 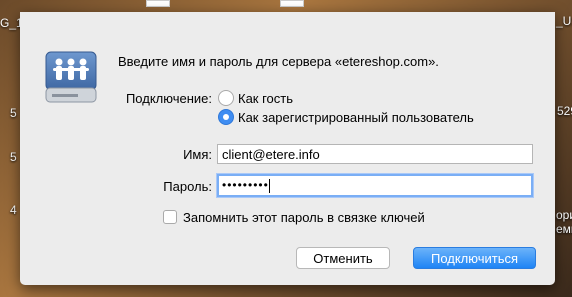 What do you see at coordinates (226, 117) in the screenshot?
I see `radio-registered-user` at bounding box center [226, 117].